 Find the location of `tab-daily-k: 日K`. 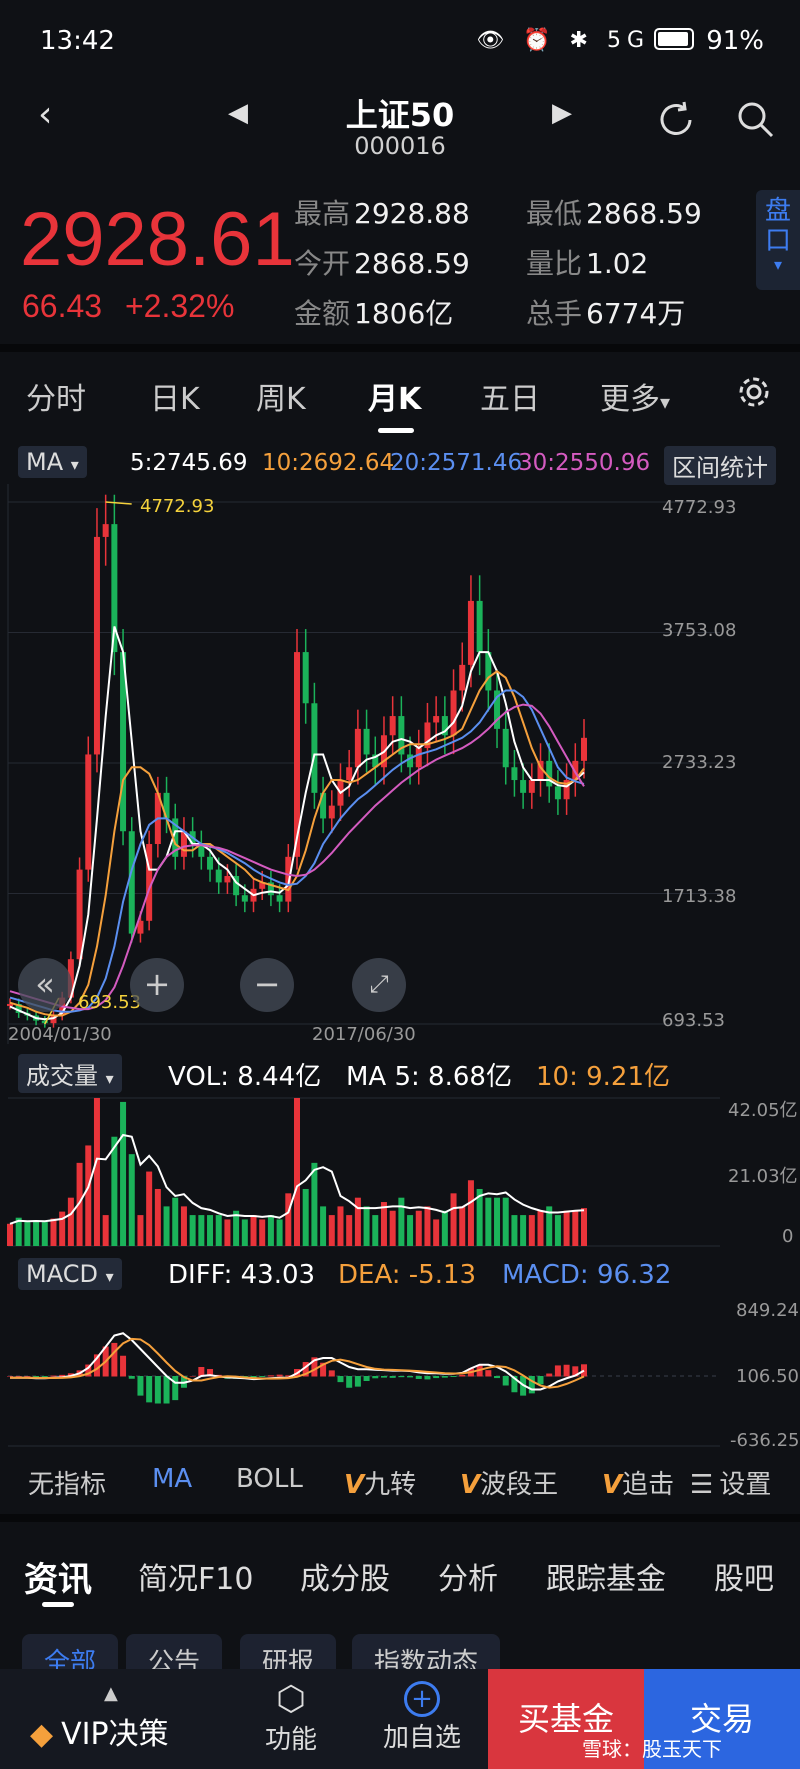

tab-daily-k: 日K is located at coordinates (175, 396).